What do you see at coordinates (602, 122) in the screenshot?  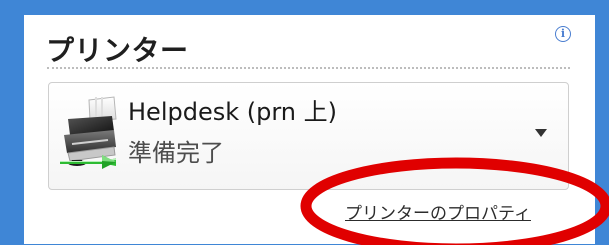 I see `window-frame-right` at bounding box center [602, 122].